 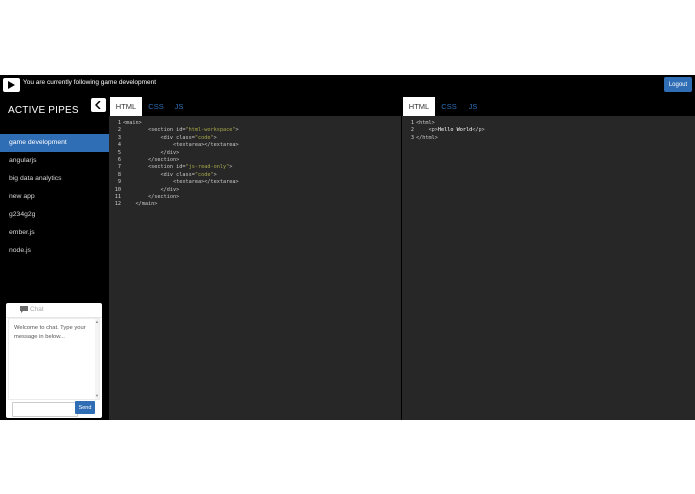 What do you see at coordinates (419, 106) in the screenshot?
I see `tab-html-right: HTML` at bounding box center [419, 106].